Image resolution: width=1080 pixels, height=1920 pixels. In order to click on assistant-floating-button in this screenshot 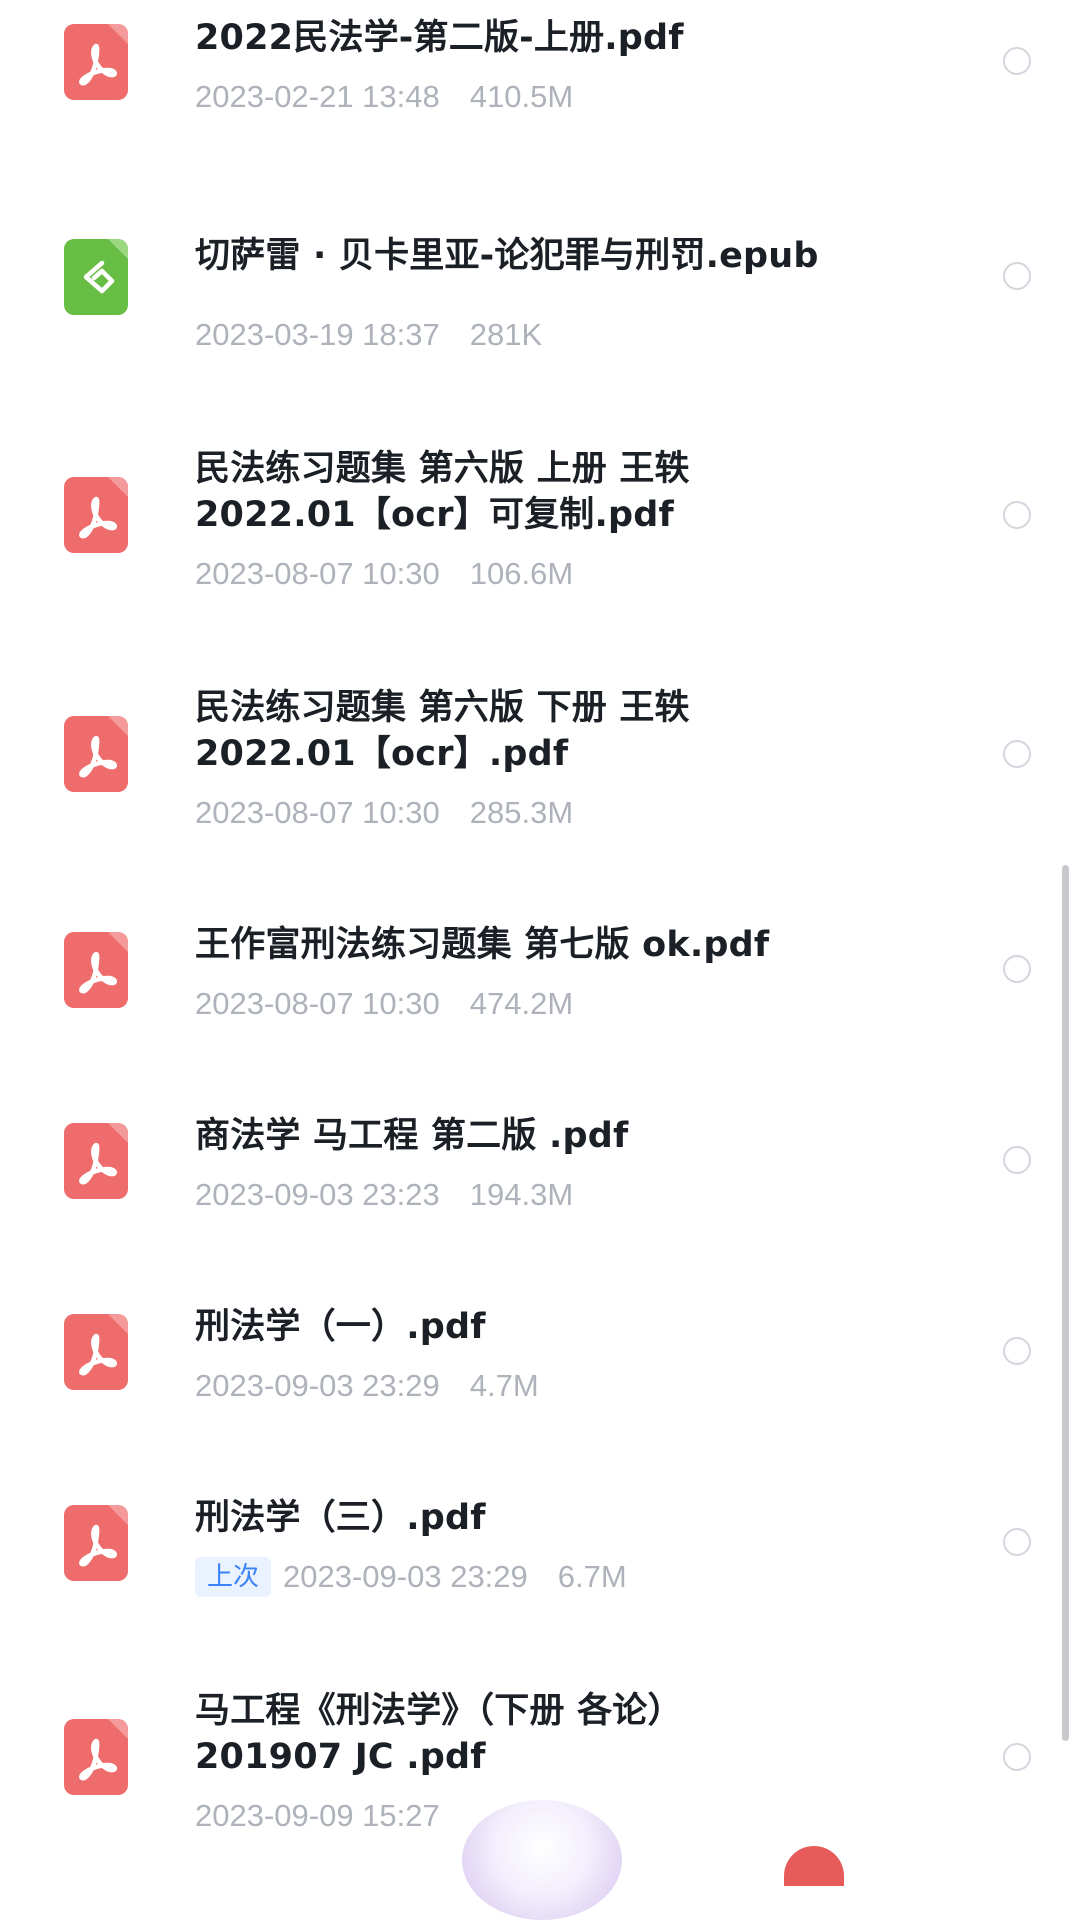, I will do `click(542, 1860)`.